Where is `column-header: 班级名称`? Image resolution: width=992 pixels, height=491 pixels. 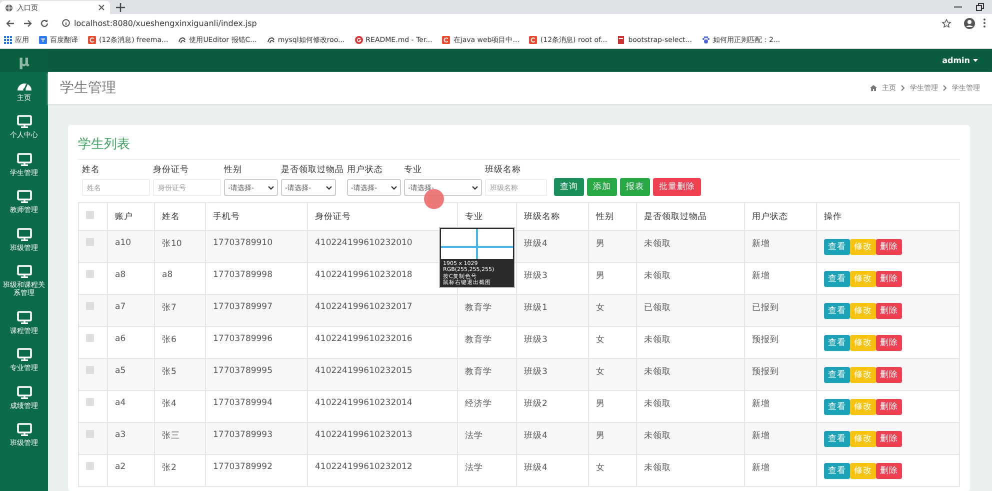
column-header: 班级名称 is located at coordinates (542, 217).